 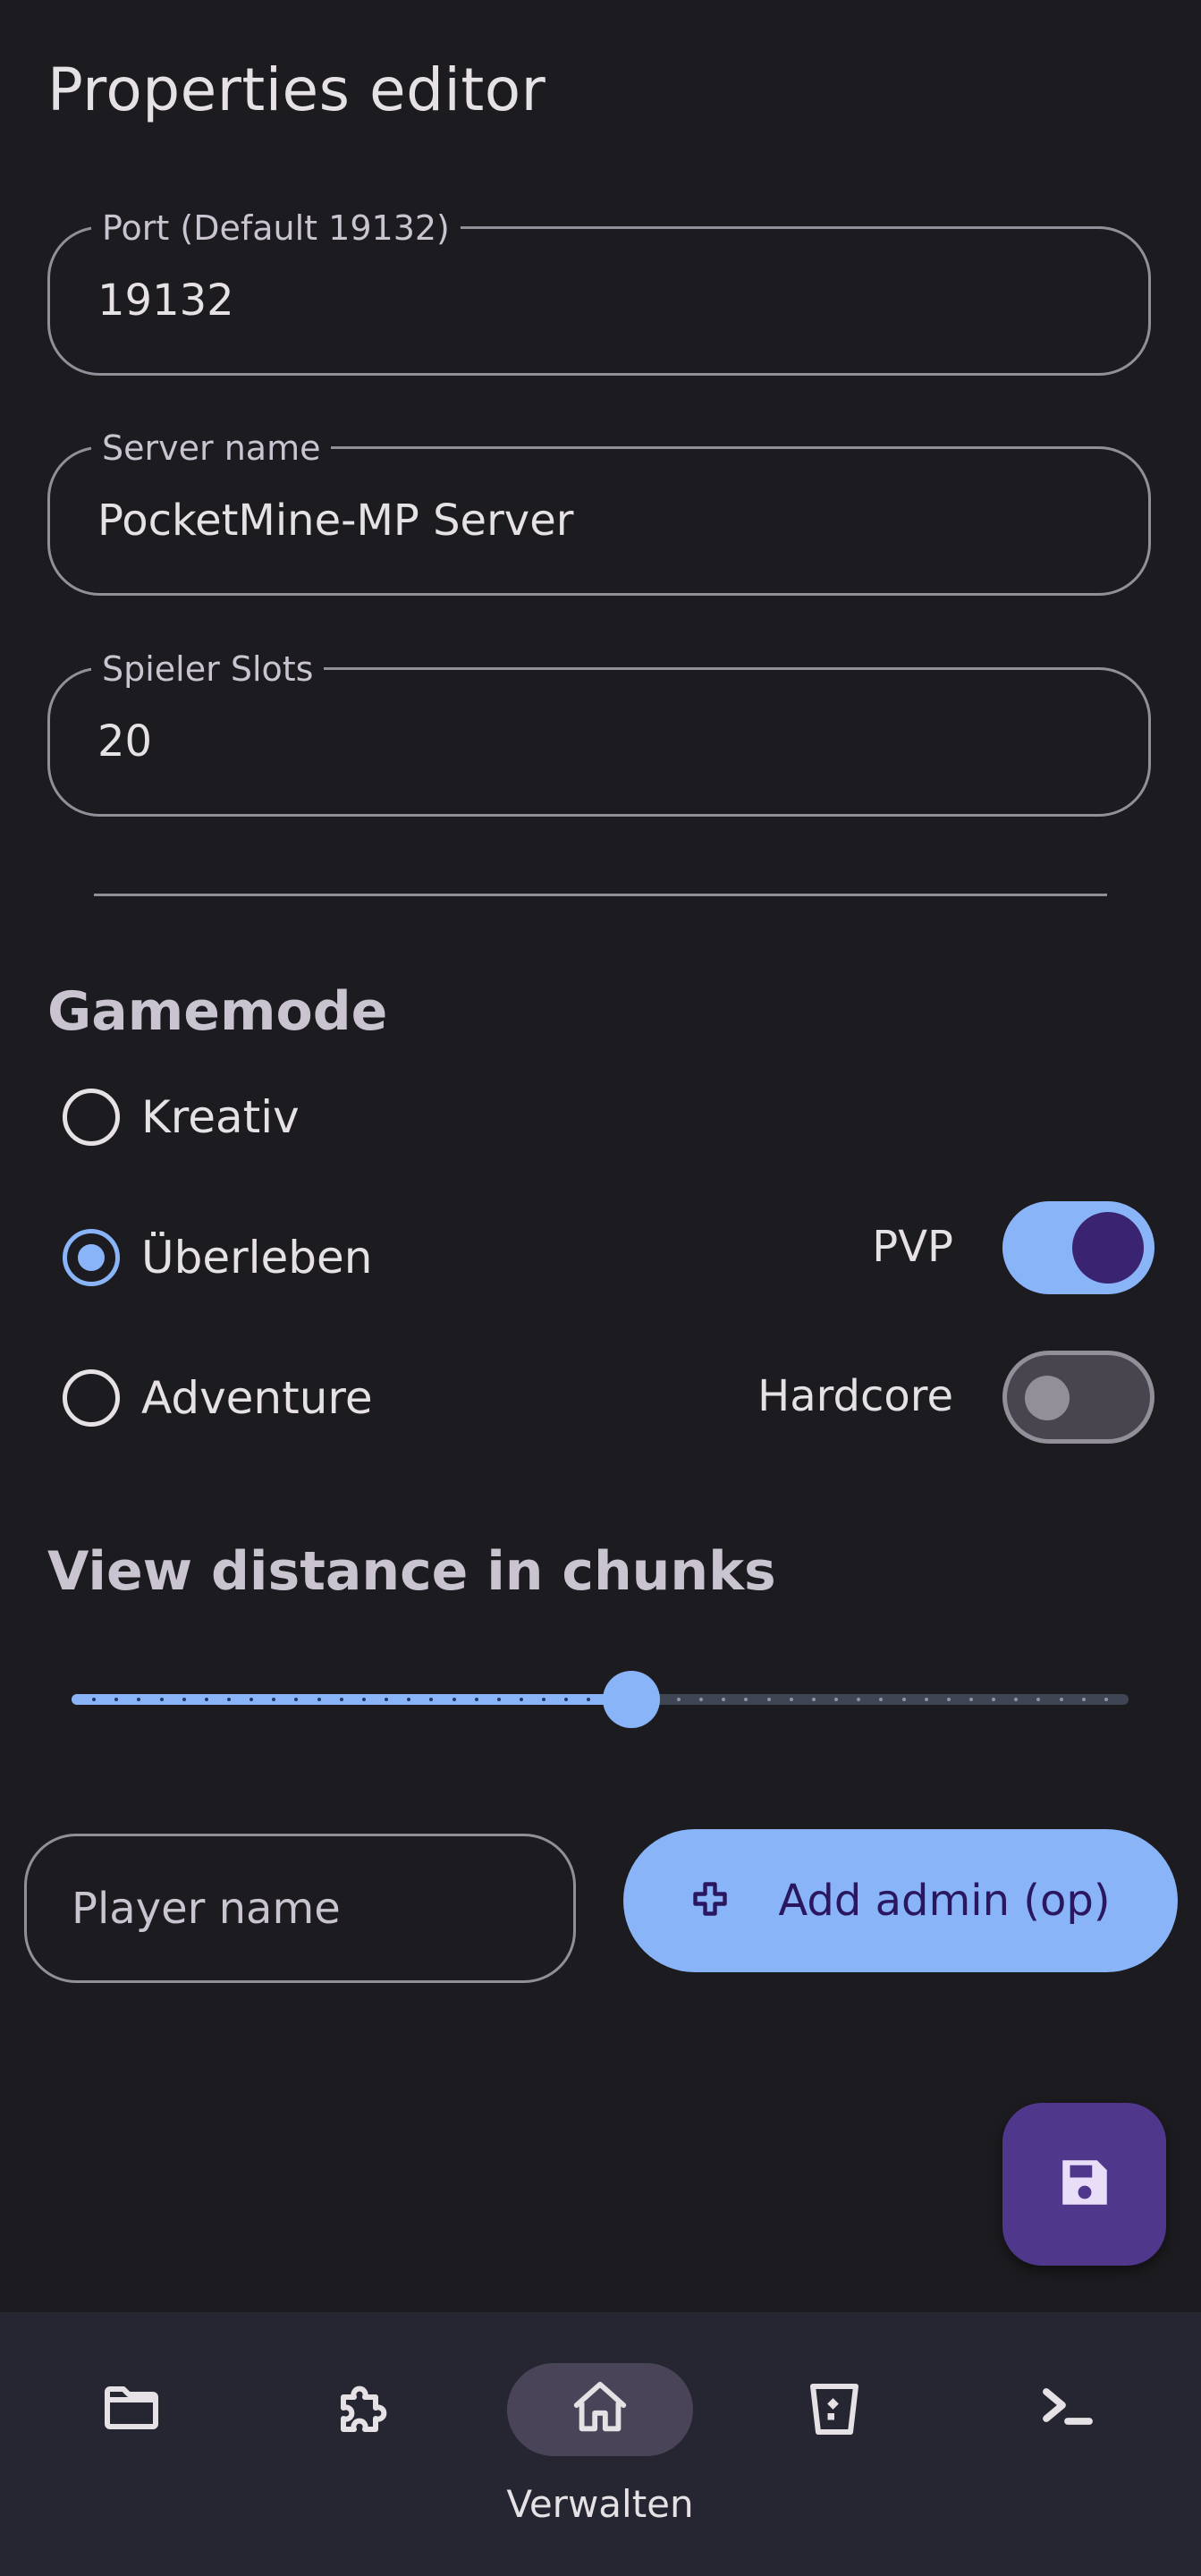 I want to click on gamemode-option-ueberleben: Überleben, so click(x=218, y=1257).